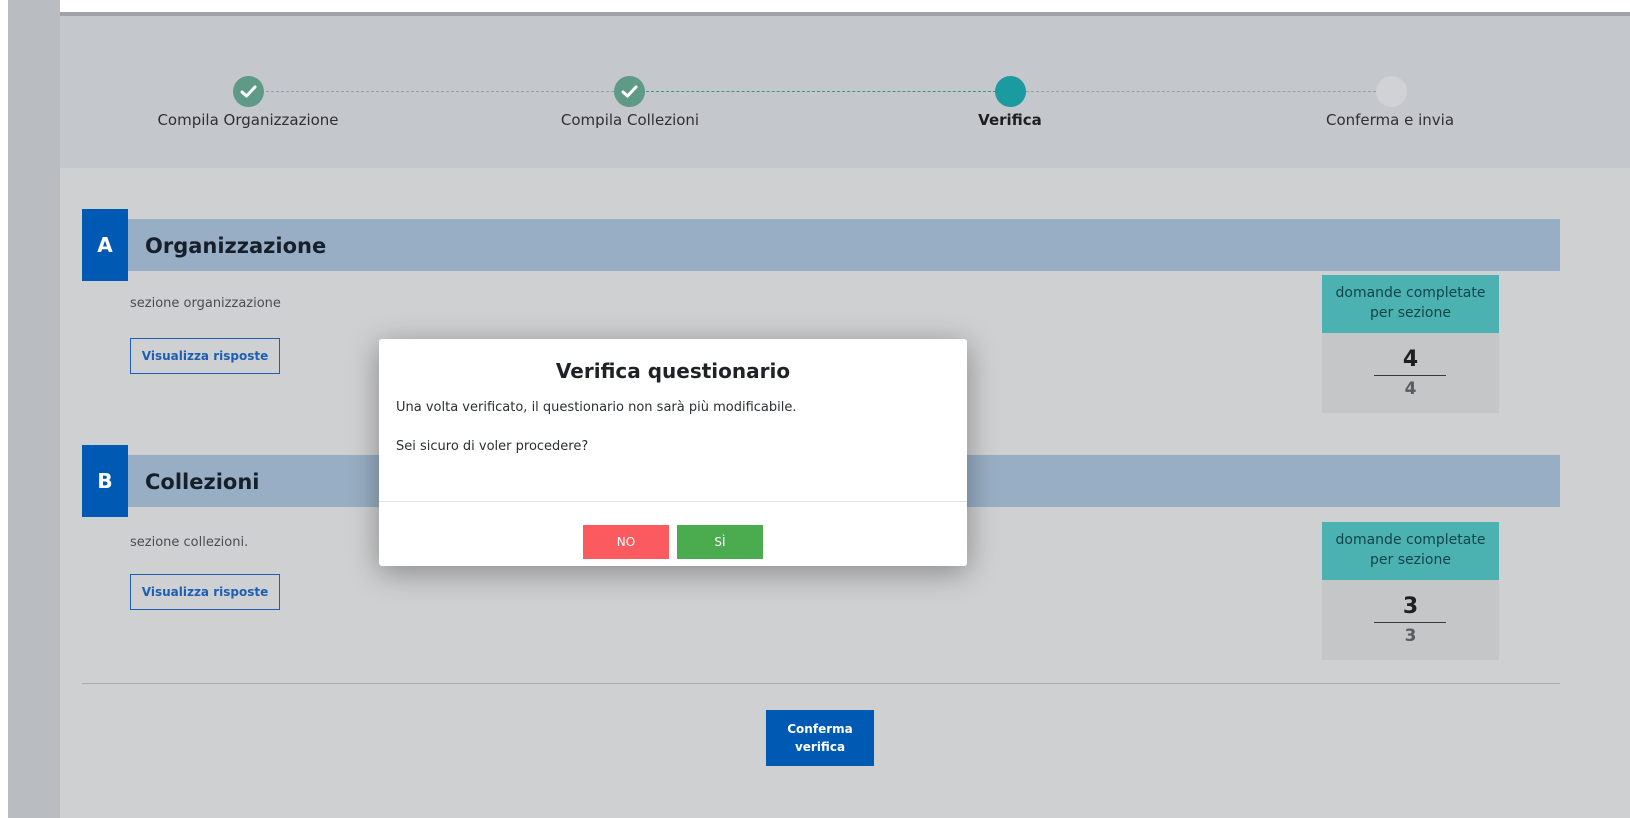 This screenshot has height=818, width=1630. Describe the element at coordinates (673, 501) in the screenshot. I see `dialog-separator` at that location.